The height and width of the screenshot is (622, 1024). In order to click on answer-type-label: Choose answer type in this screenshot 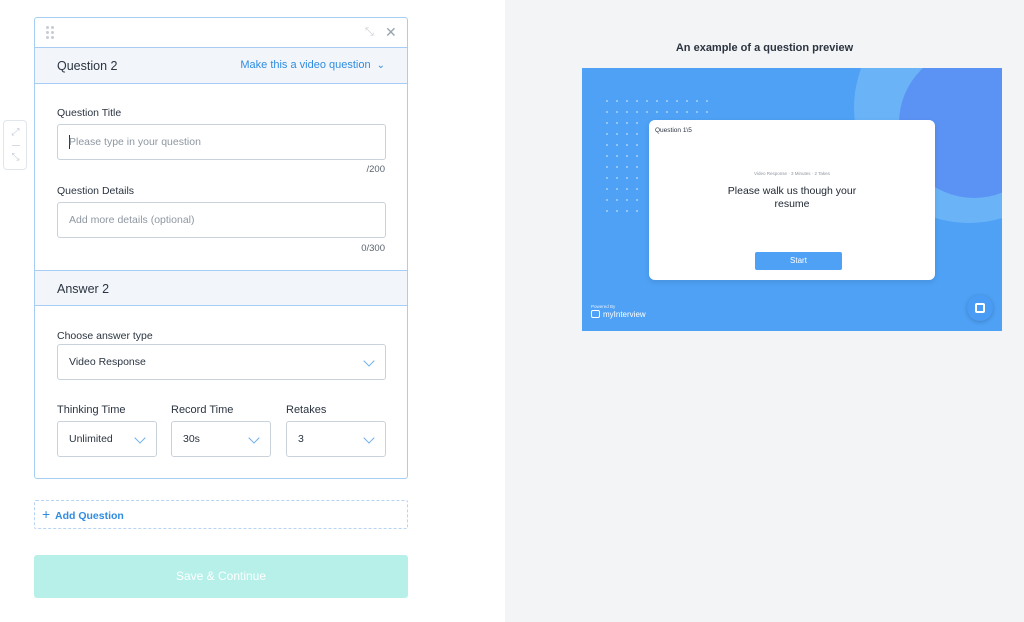, I will do `click(105, 336)`.